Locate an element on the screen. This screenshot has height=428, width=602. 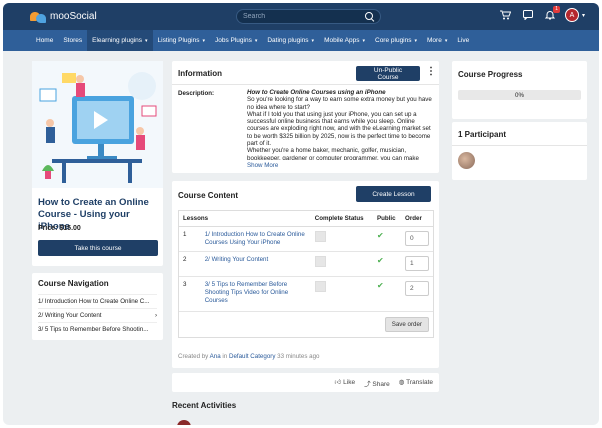
nav-item-home: Home is located at coordinates (44, 40).